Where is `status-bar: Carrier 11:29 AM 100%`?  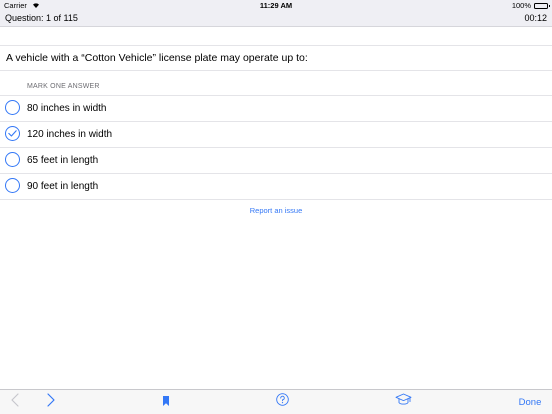 status-bar: Carrier 11:29 AM 100% is located at coordinates (276, 5).